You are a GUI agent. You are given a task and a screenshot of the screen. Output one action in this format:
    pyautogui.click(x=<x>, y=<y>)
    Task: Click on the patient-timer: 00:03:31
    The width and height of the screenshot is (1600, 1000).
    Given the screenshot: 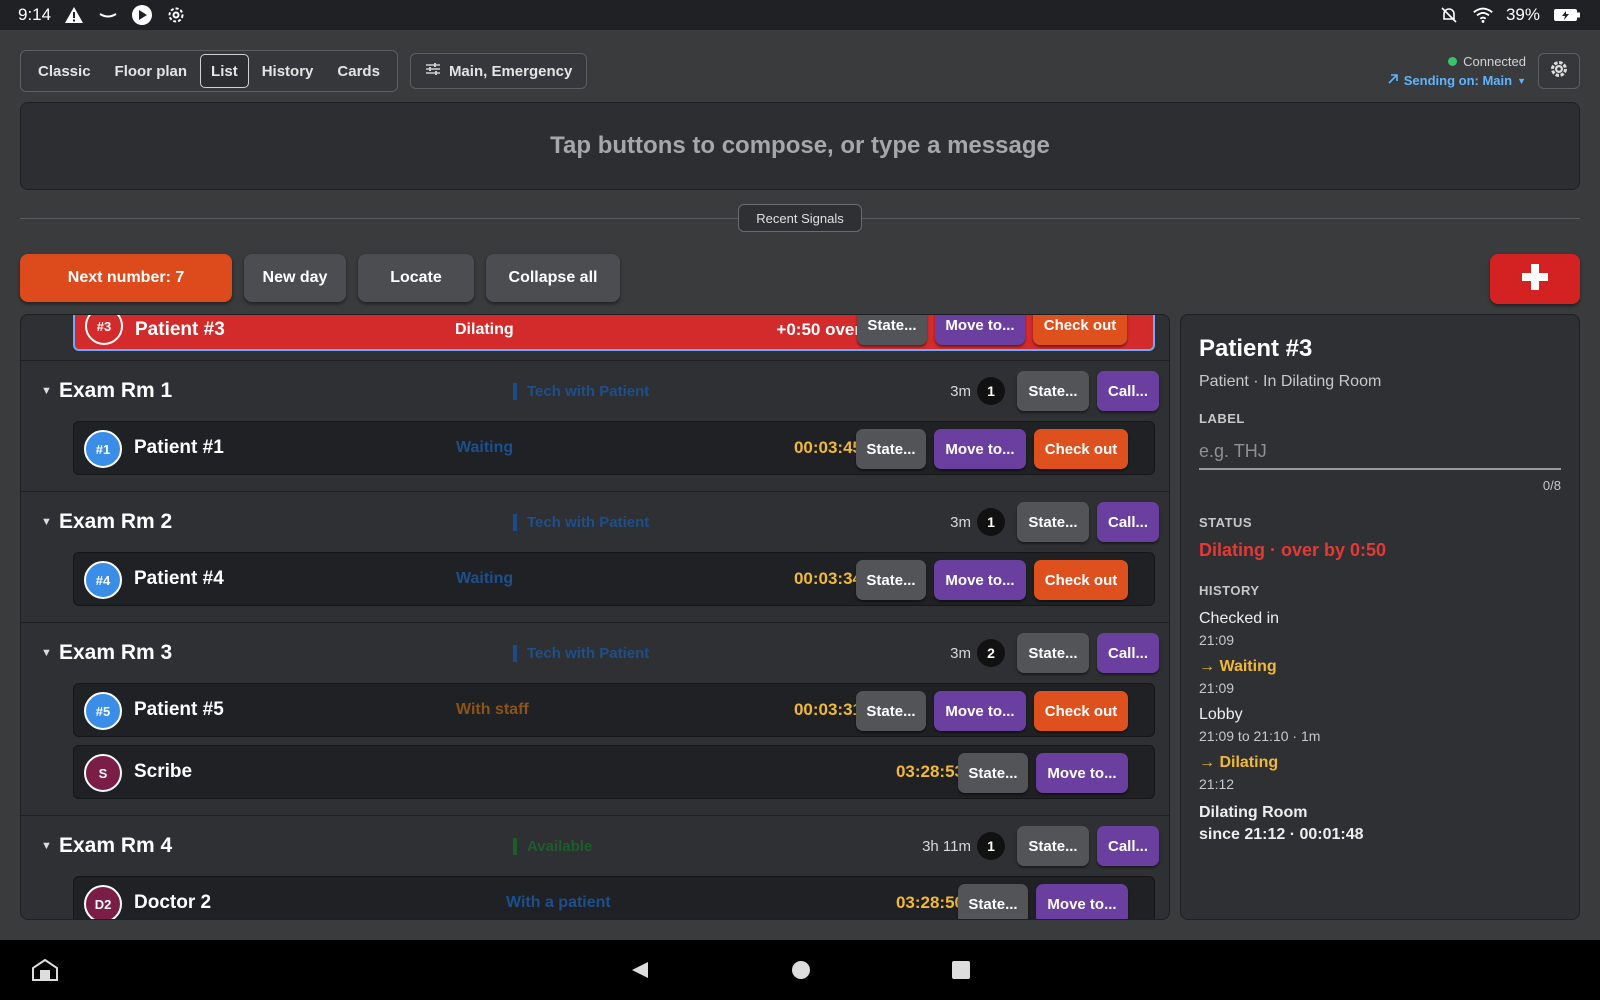 What is the action you would take?
    pyautogui.click(x=827, y=709)
    